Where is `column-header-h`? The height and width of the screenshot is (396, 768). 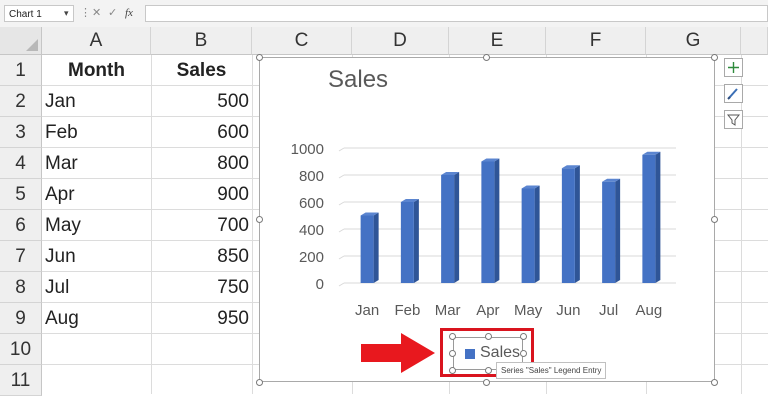
column-header-h is located at coordinates (754, 41).